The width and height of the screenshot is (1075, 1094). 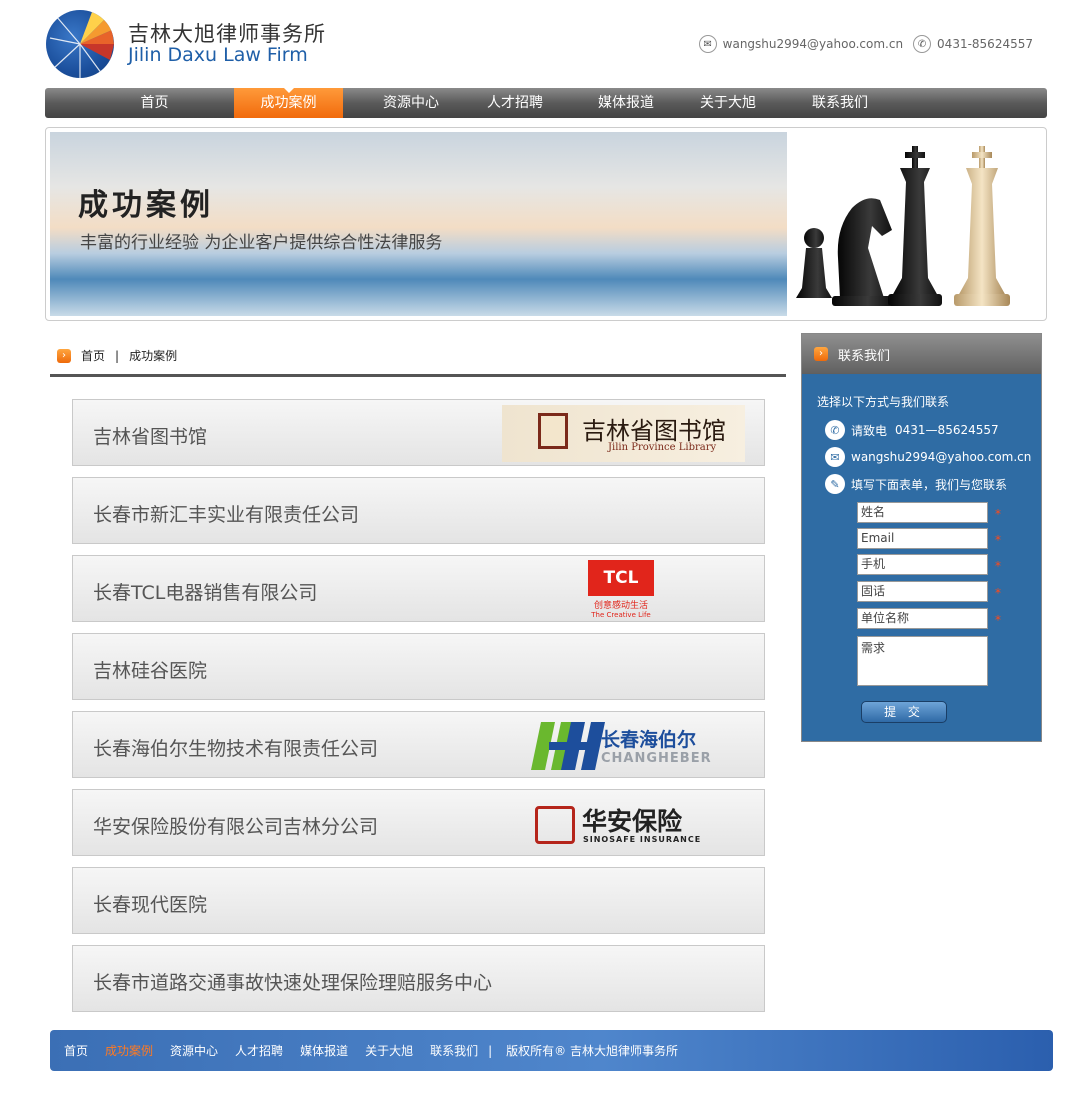 What do you see at coordinates (324, 1050) in the screenshot?
I see `footer-link-media: 媒体报道` at bounding box center [324, 1050].